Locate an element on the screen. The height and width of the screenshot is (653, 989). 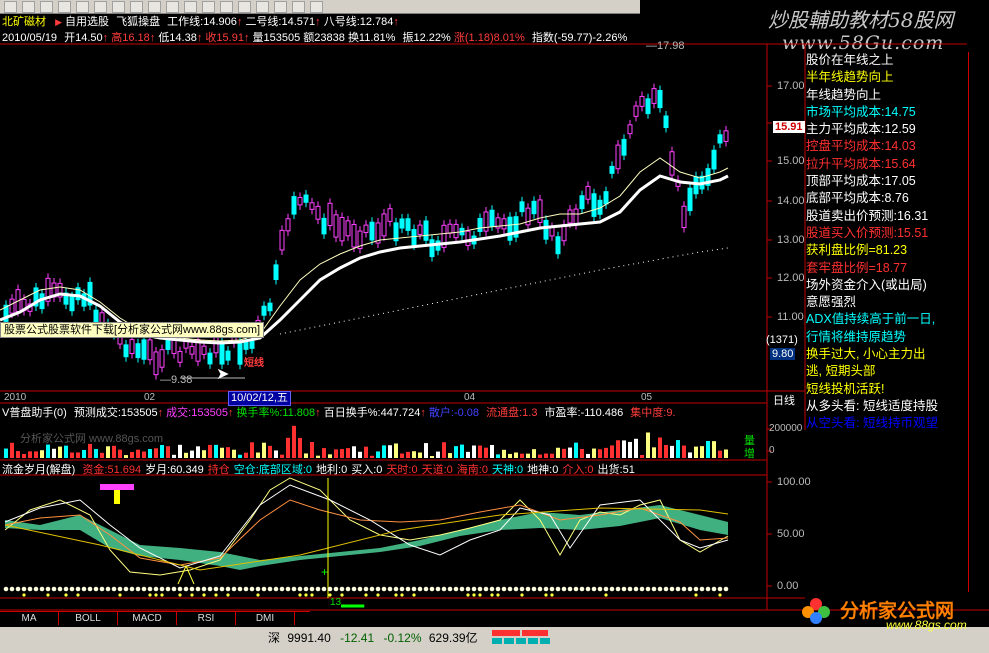
pe-value: 市盈率:-110.486 is located at coordinates (584, 413).